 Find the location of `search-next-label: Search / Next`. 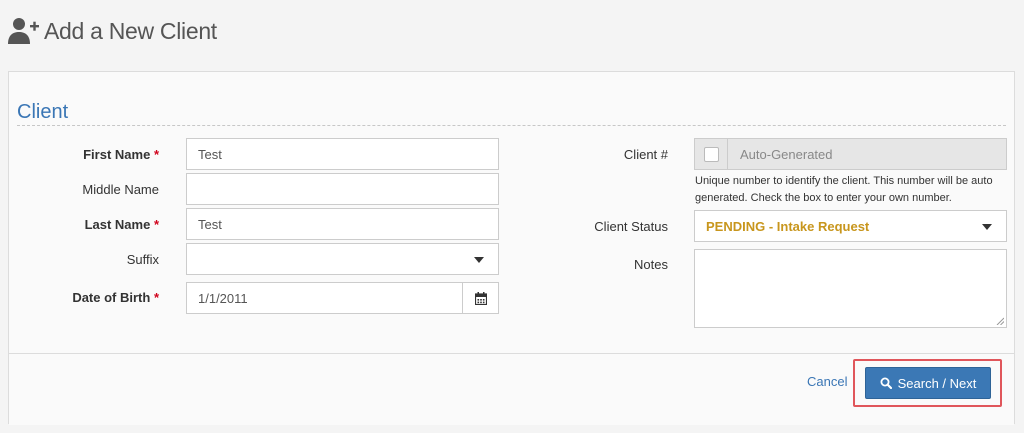

search-next-label: Search / Next is located at coordinates (937, 383).